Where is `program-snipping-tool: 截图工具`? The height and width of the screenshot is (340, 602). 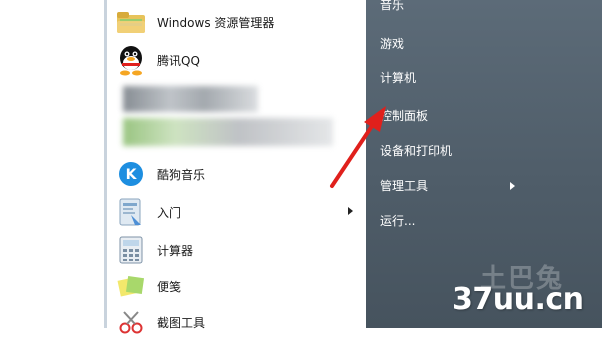
program-snipping-tool: 截图工具 is located at coordinates (240, 322).